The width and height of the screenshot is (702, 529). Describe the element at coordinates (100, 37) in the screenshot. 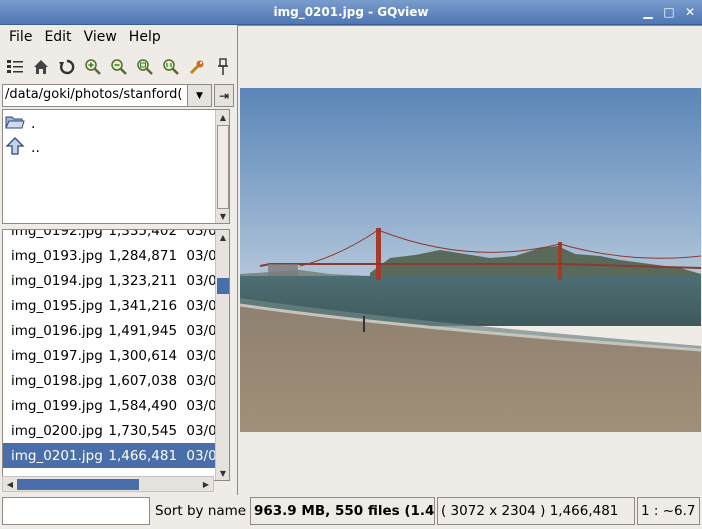

I see `menu-view: View` at that location.